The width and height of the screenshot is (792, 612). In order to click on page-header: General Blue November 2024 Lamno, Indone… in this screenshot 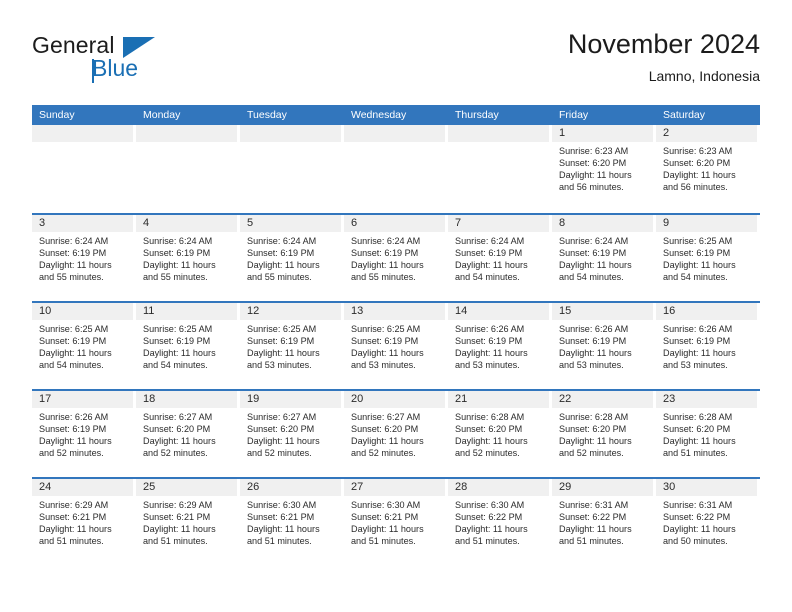, I will do `click(396, 60)`.